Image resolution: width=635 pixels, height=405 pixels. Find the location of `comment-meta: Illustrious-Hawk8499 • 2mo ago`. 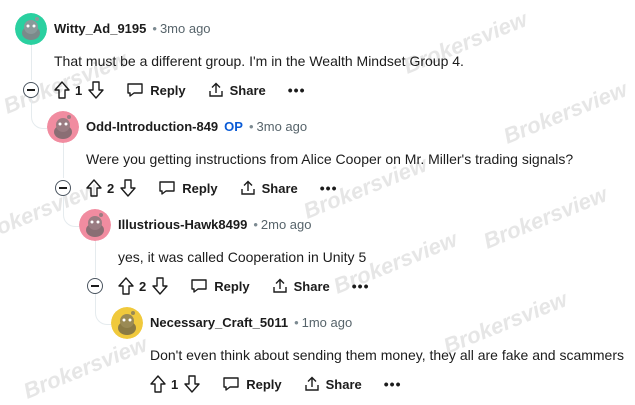

comment-meta: Illustrious-Hawk8499 • 2mo ago is located at coordinates (215, 224).